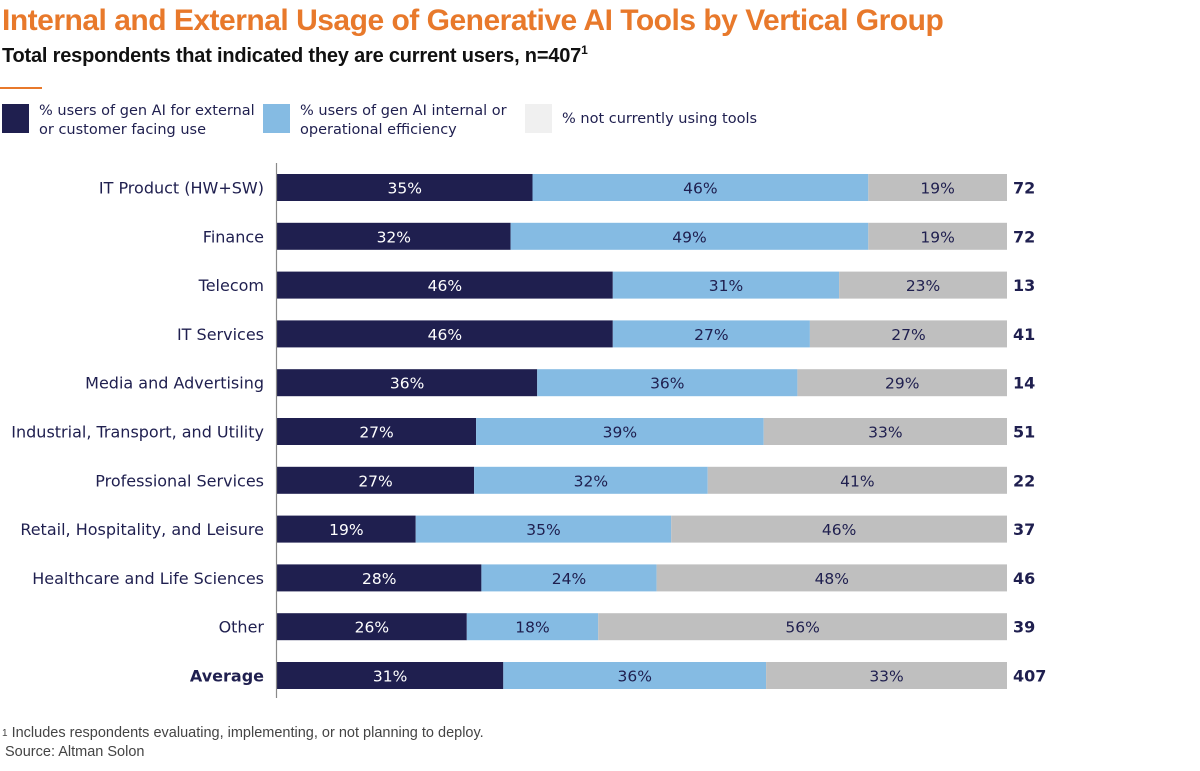  What do you see at coordinates (532, 628) in the screenshot?
I see `data-label-internal: 18%` at bounding box center [532, 628].